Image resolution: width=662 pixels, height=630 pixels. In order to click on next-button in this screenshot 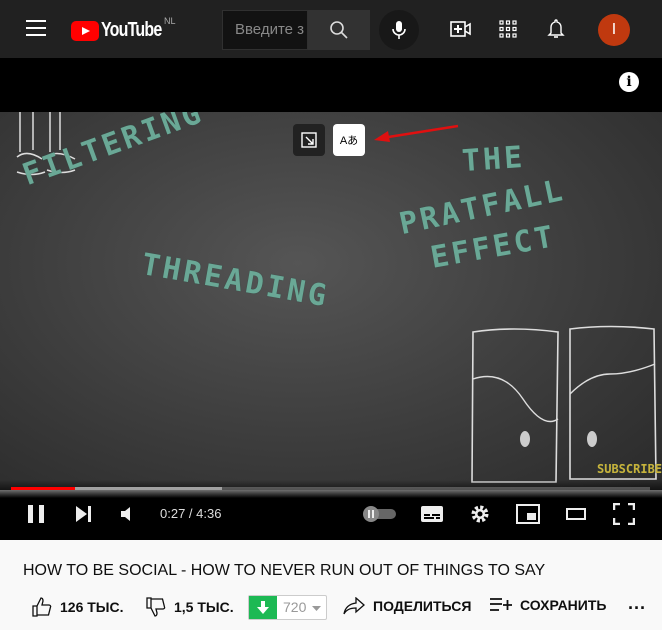, I will do `click(84, 514)`.